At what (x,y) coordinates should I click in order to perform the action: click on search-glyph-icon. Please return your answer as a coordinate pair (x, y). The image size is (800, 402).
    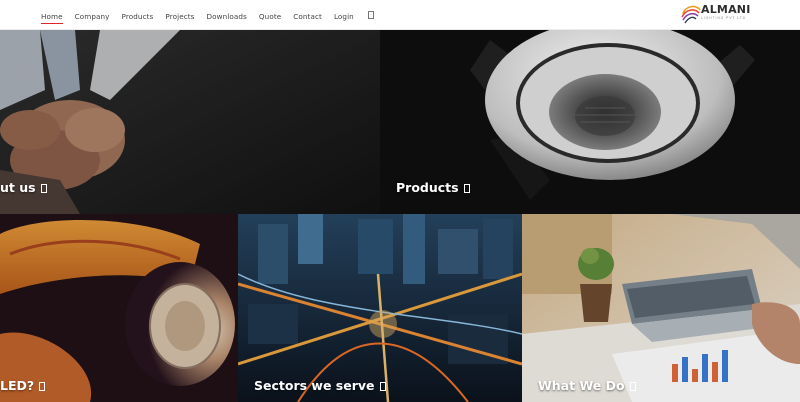
    Looking at the image, I should click on (370, 15).